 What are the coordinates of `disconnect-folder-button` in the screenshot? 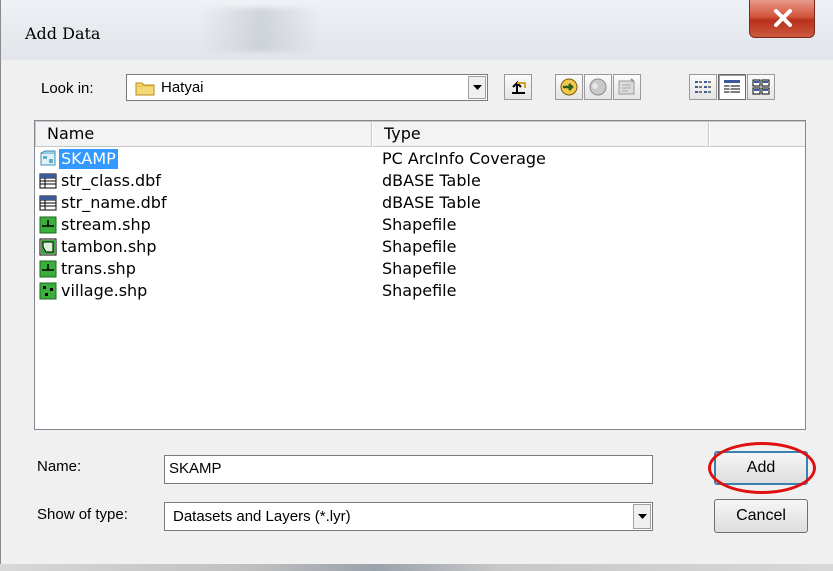 It's located at (598, 87).